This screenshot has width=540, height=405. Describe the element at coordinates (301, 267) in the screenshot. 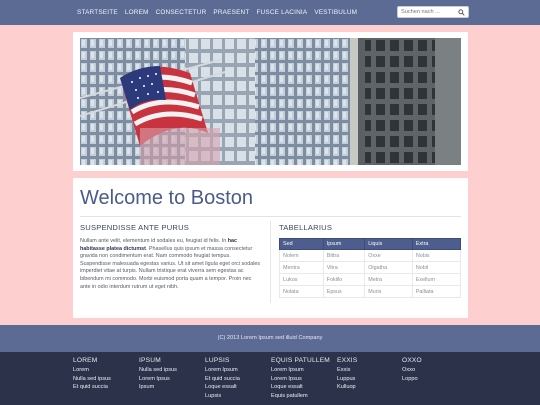

I see `table-cell: Mentra` at that location.